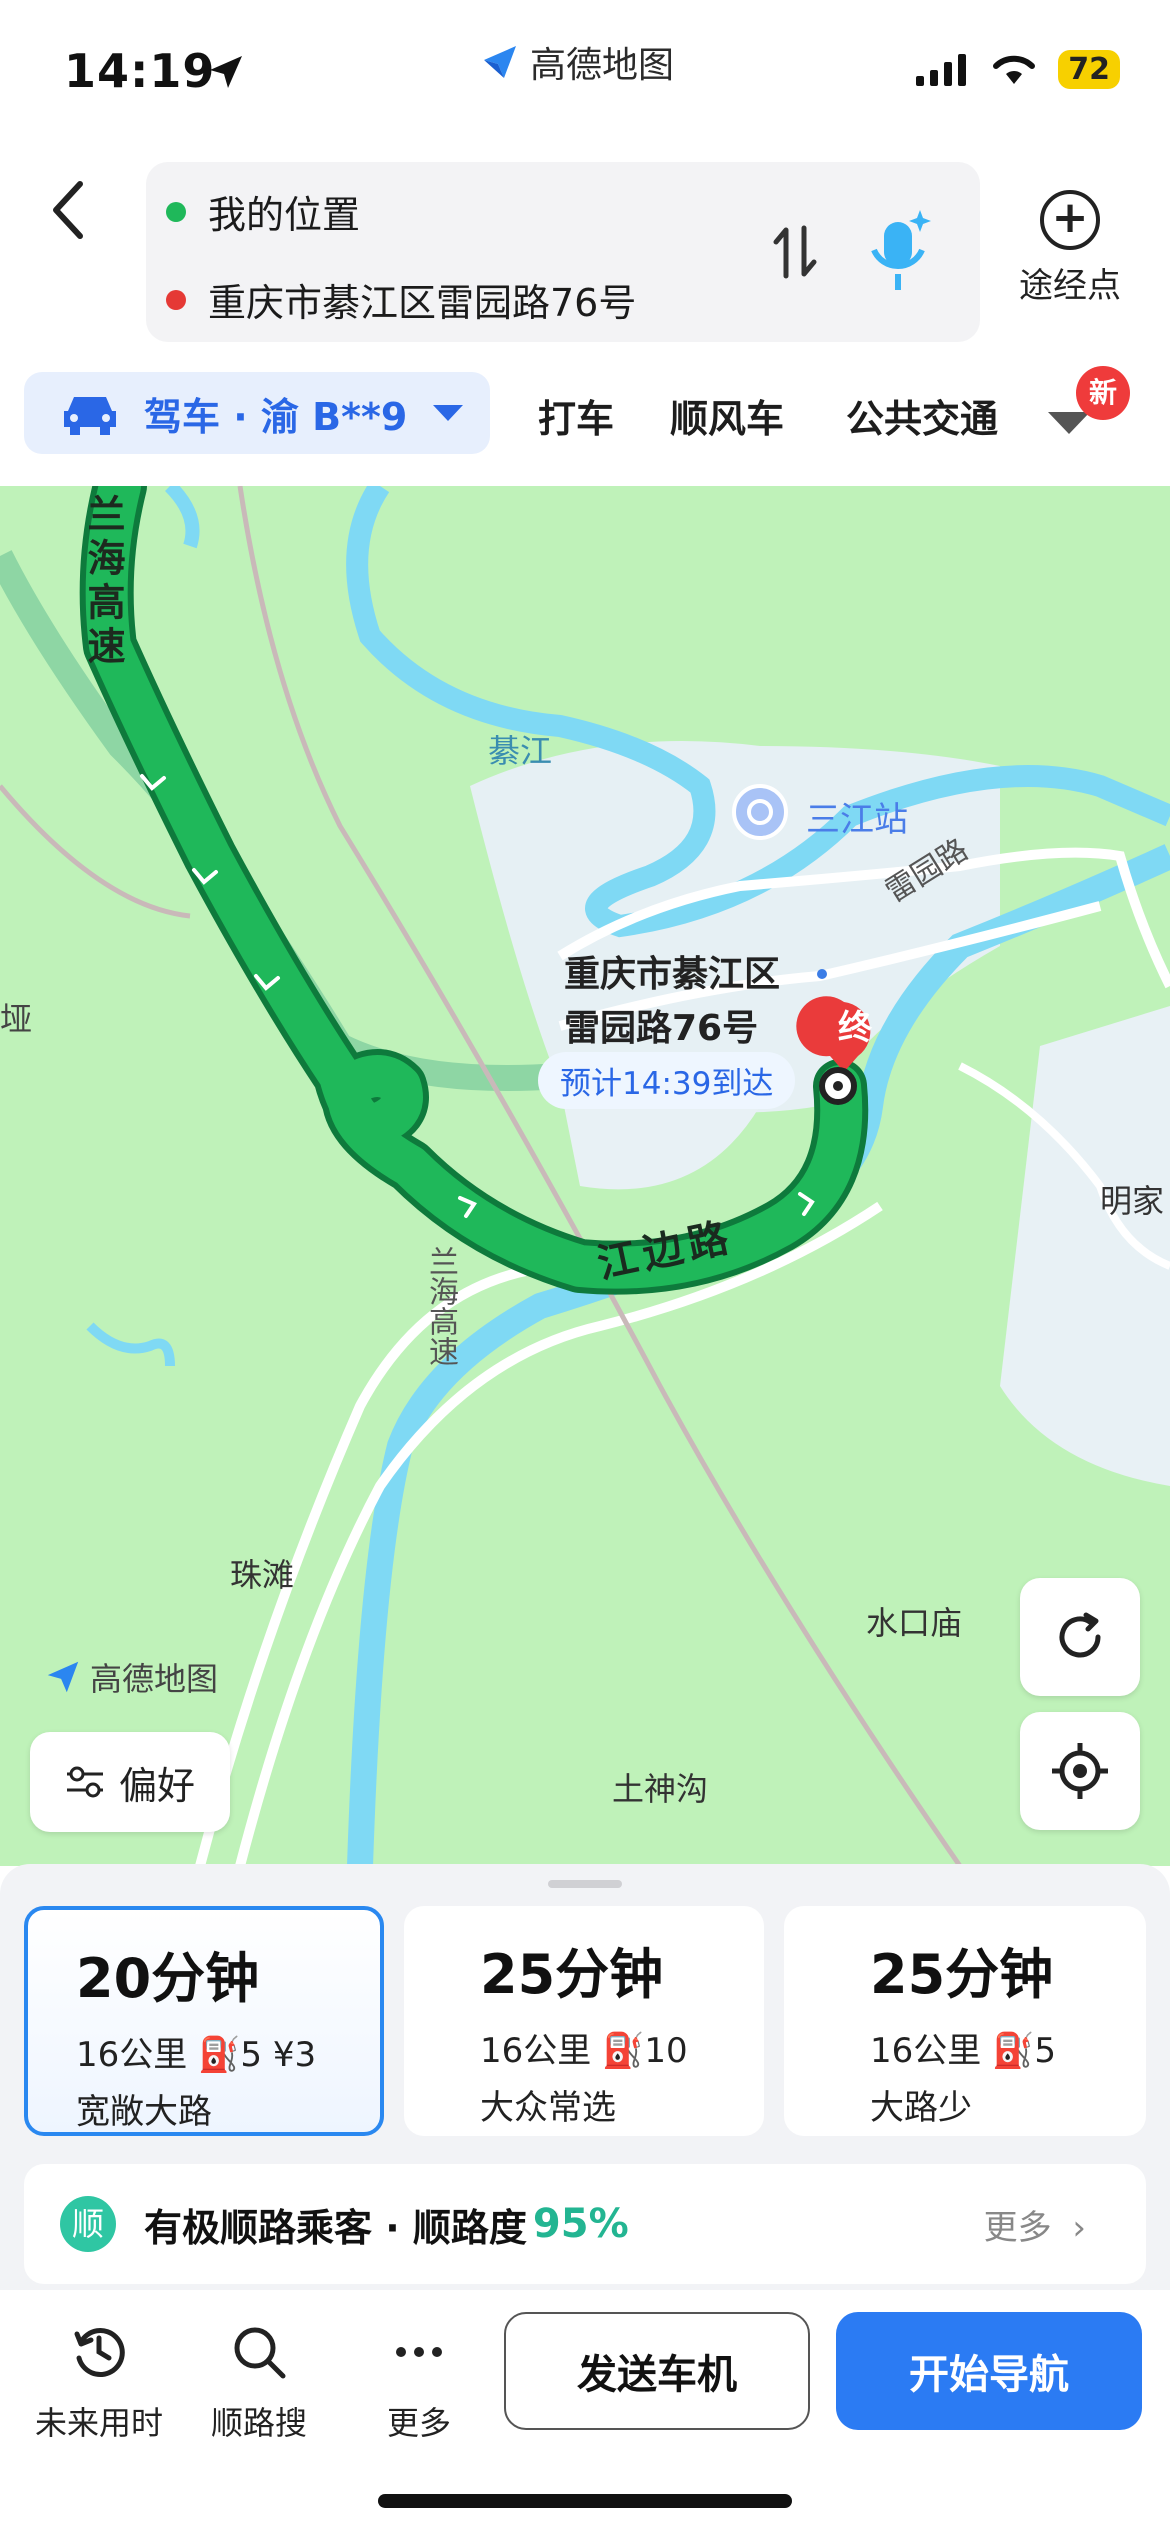 Image resolution: width=1170 pixels, height=2532 pixels. I want to click on origin-dot-icon, so click(176, 211).